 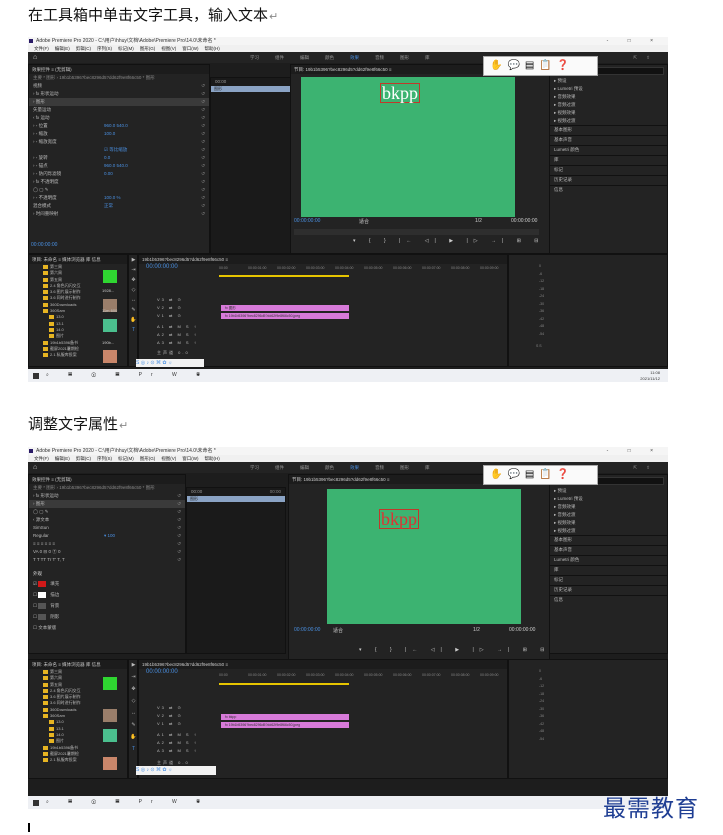 What do you see at coordinates (168, 48) in the screenshot?
I see `menu-item: 视图(V)` at bounding box center [168, 48].